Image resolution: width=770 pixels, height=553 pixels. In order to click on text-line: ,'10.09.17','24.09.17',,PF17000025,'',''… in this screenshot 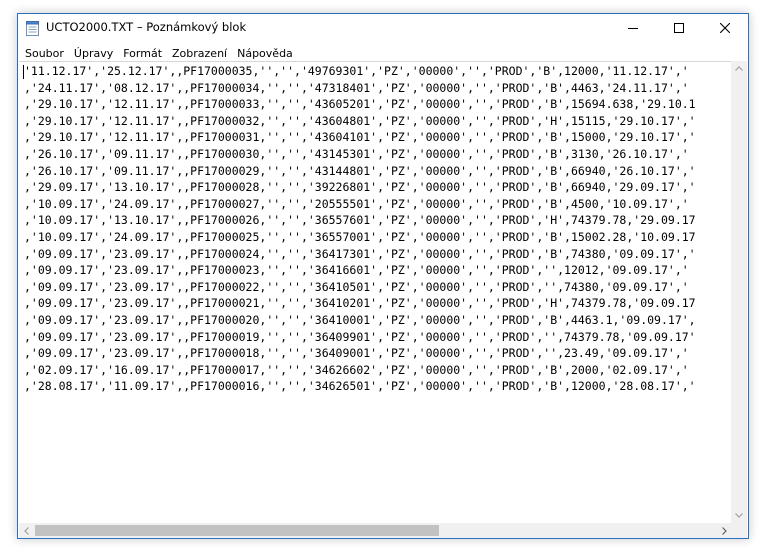, I will do `click(360, 236)`.